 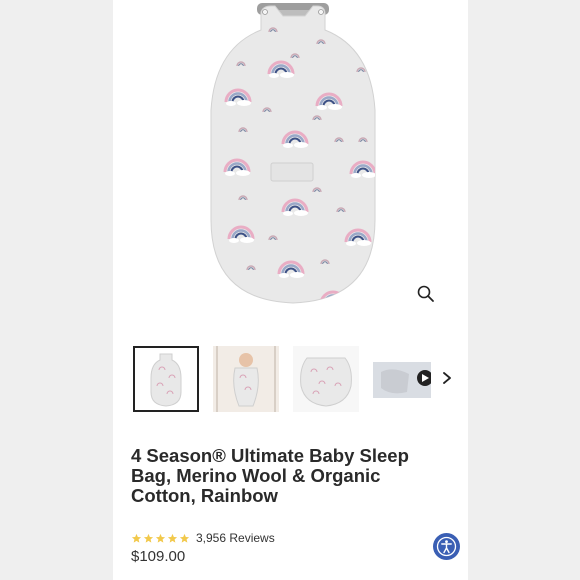 I want to click on star-rating, so click(x=160, y=538).